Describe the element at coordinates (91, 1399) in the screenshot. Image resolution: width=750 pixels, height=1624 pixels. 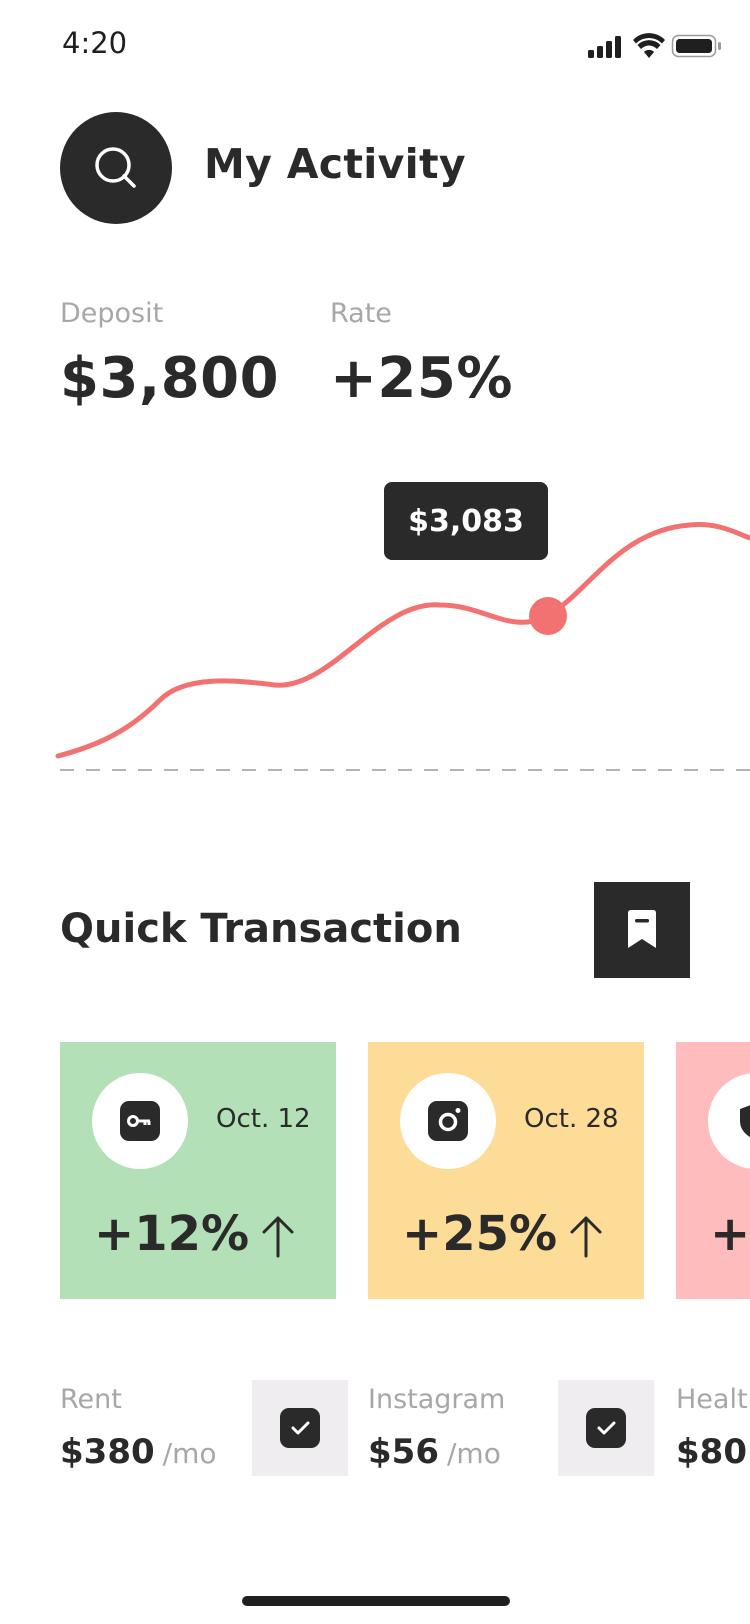
I see `subscription-name: Rent` at that location.